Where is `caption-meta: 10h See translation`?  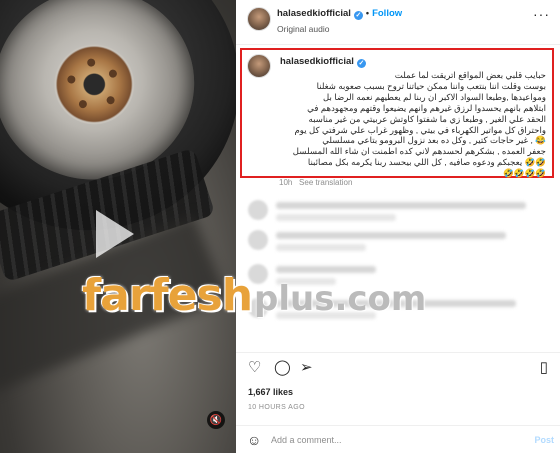
caption-meta: 10h See translation is located at coordinates (315, 182).